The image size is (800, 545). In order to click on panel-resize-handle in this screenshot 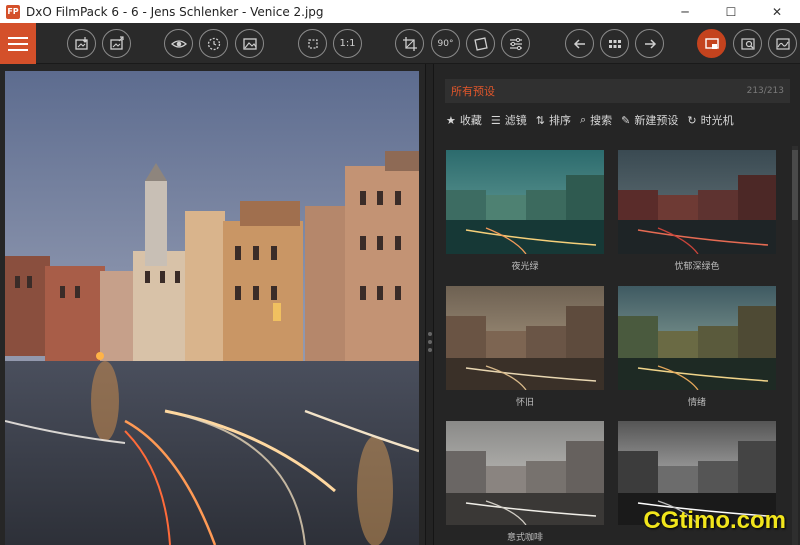, I will do `click(429, 304)`.